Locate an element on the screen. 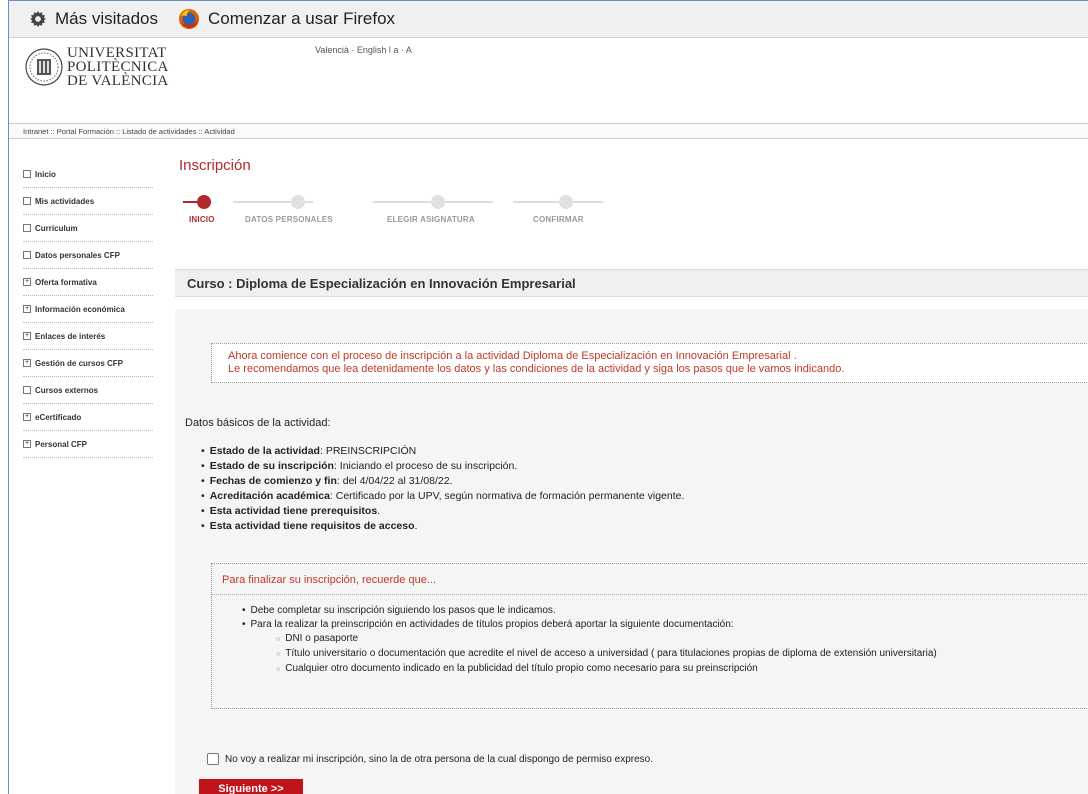 This screenshot has height=794, width=1088. next-button: Siguiente >> is located at coordinates (251, 786).